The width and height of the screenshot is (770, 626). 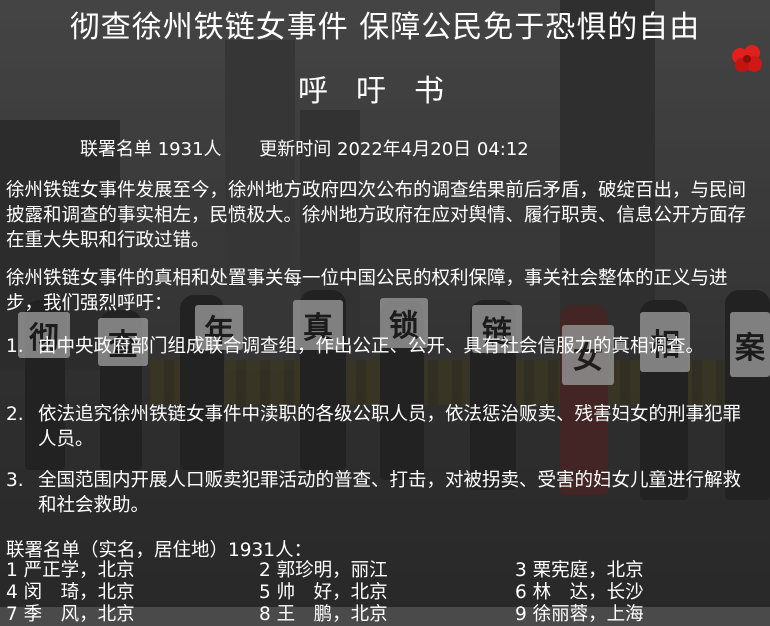 What do you see at coordinates (70, 614) in the screenshot?
I see `signature-entry: 7 季 风，北京` at bounding box center [70, 614].